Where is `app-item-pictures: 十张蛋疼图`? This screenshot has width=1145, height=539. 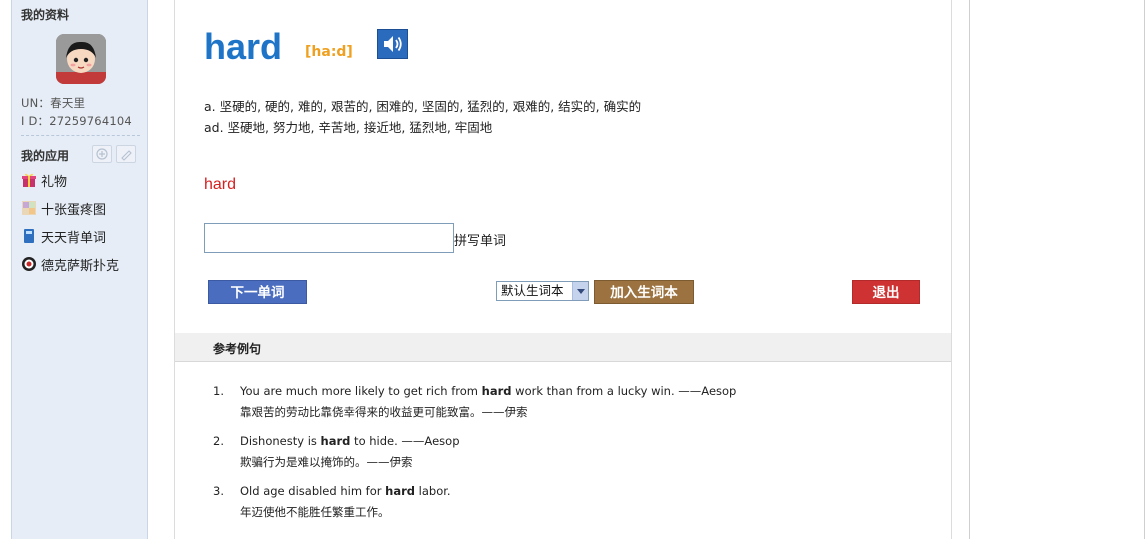
app-item-pictures: 十张蛋疼图 is located at coordinates (63, 208).